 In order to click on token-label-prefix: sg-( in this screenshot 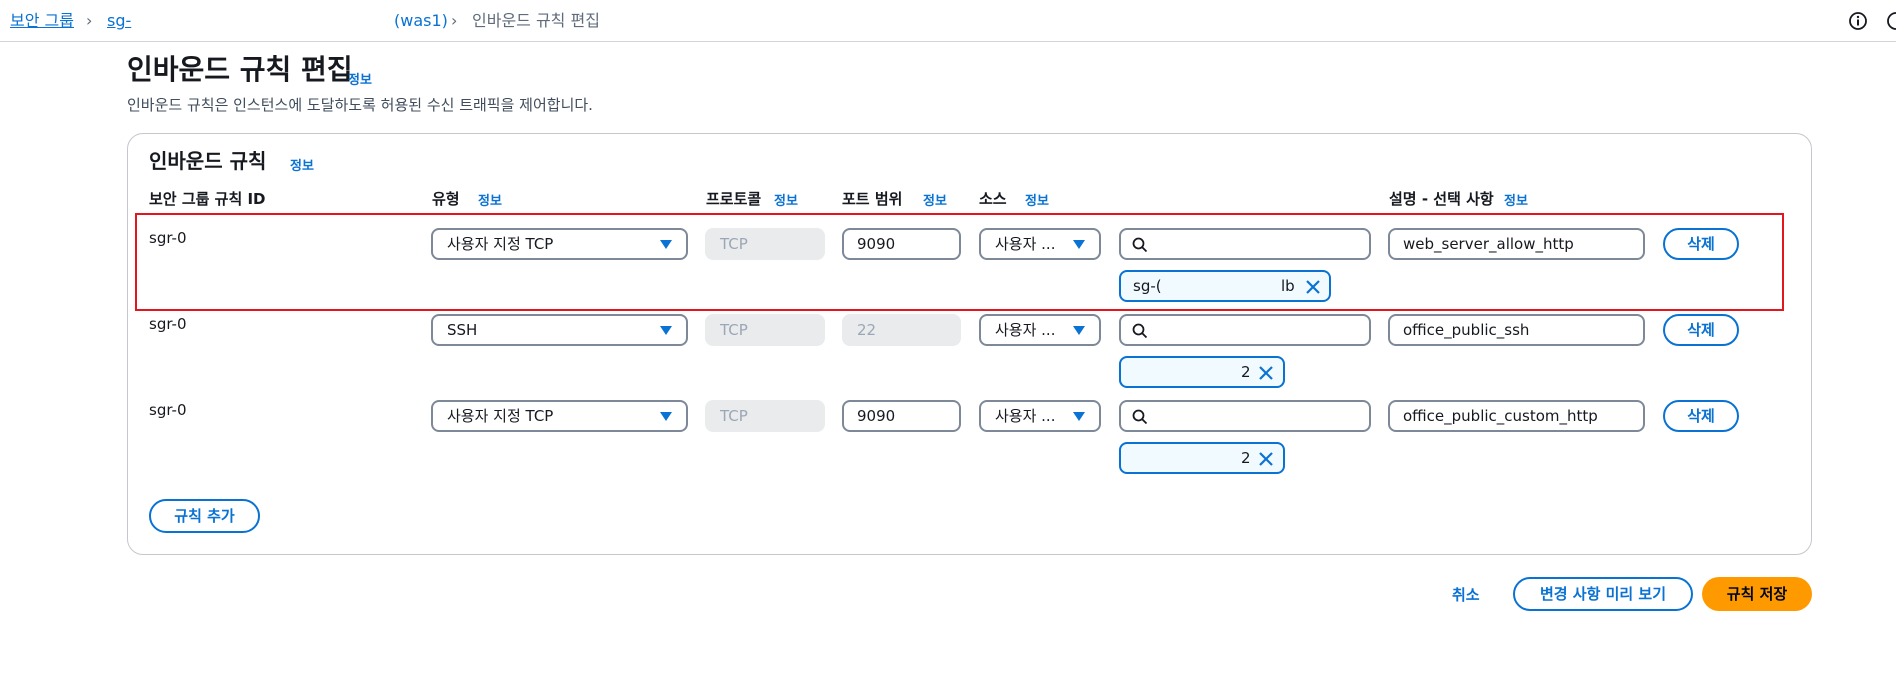, I will do `click(1147, 286)`.